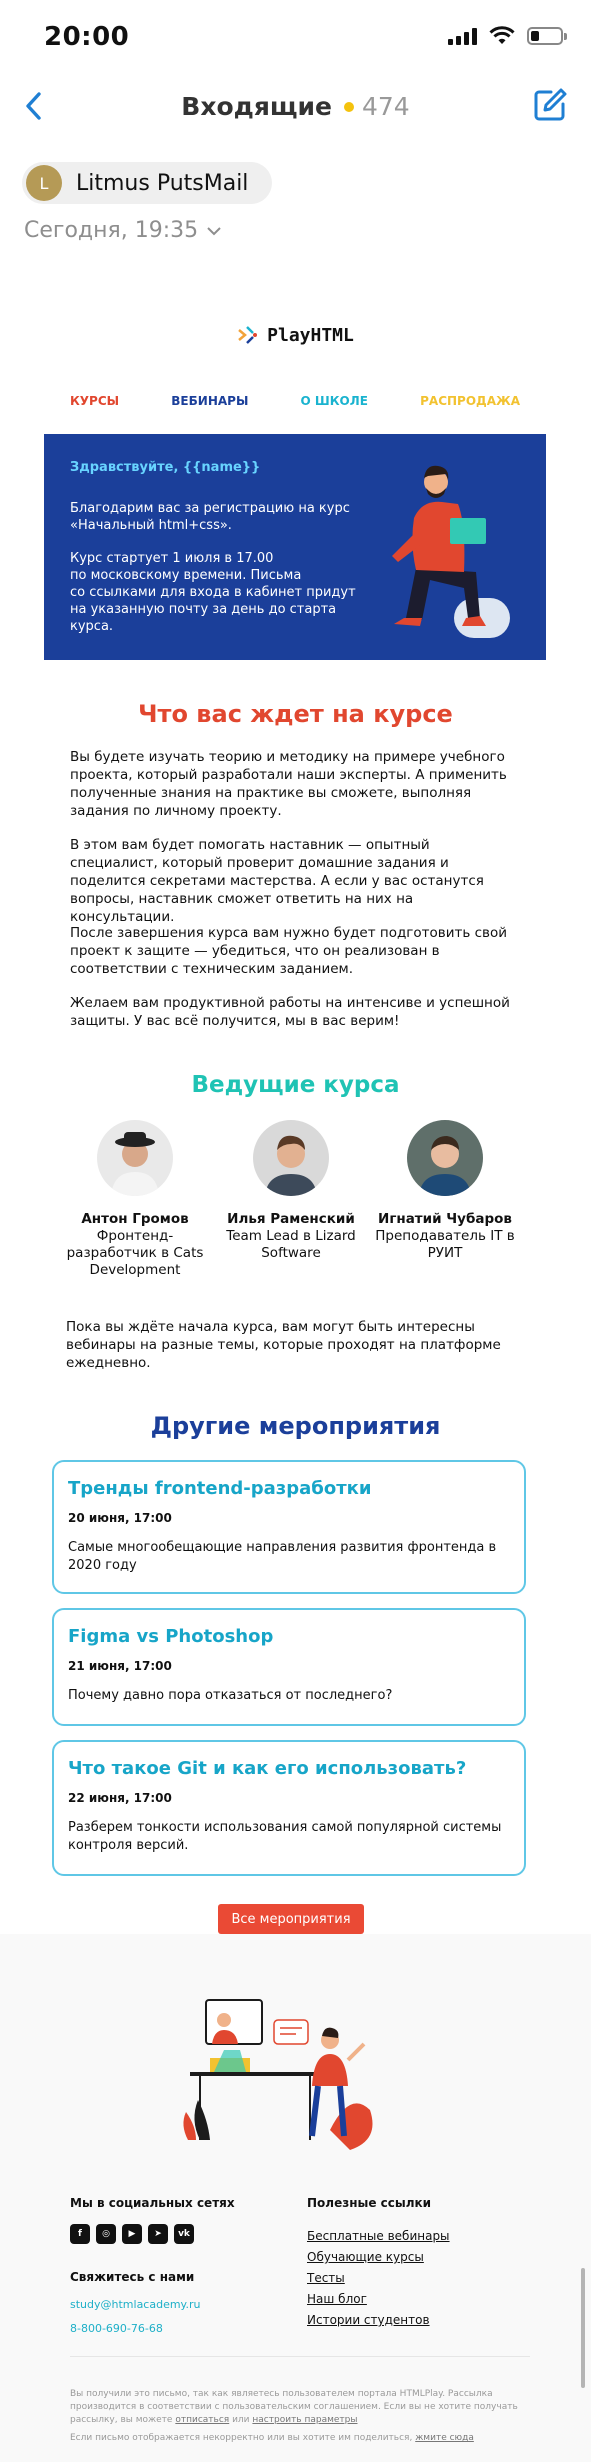  What do you see at coordinates (304, 2420) in the screenshot?
I see `settings-link: настроить параметры` at bounding box center [304, 2420].